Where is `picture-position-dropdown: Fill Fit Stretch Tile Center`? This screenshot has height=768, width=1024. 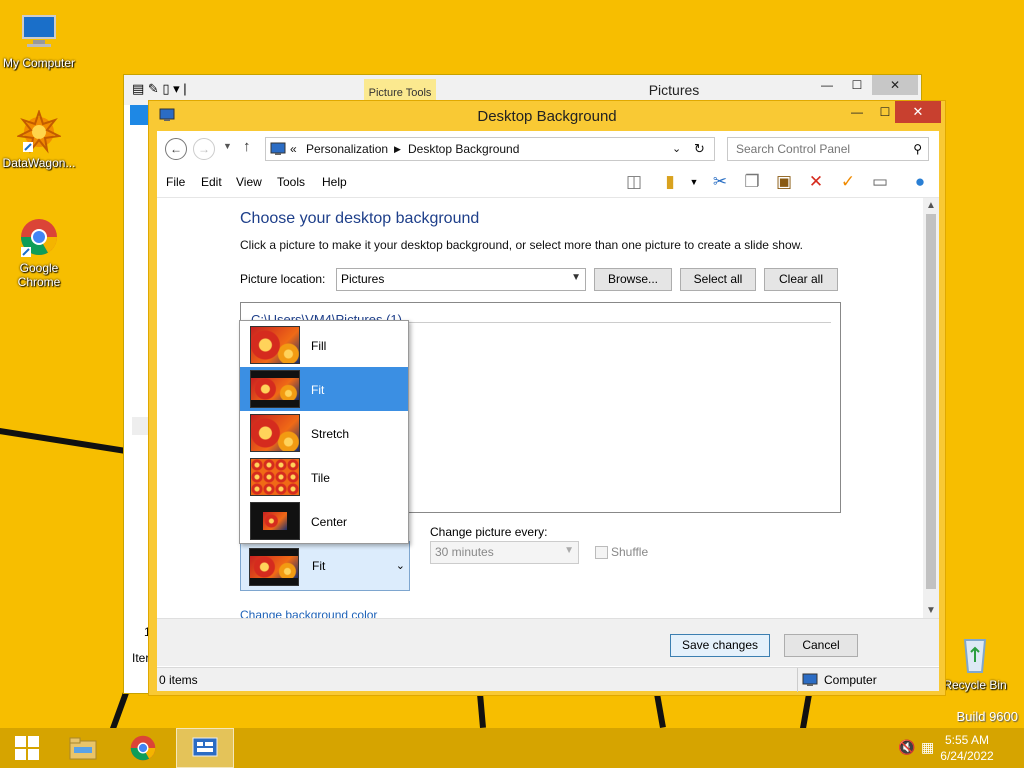
picture-position-dropdown: Fill Fit Stretch Tile Center is located at coordinates (324, 432).